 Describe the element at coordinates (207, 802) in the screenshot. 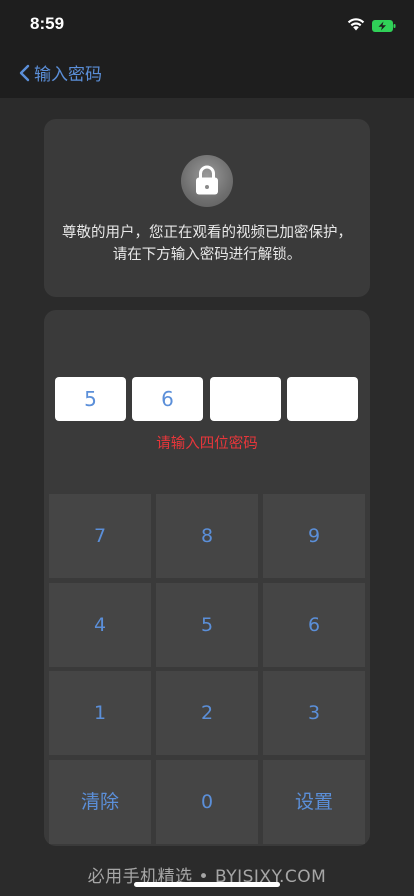

I see `keypad-key-0: 0` at that location.